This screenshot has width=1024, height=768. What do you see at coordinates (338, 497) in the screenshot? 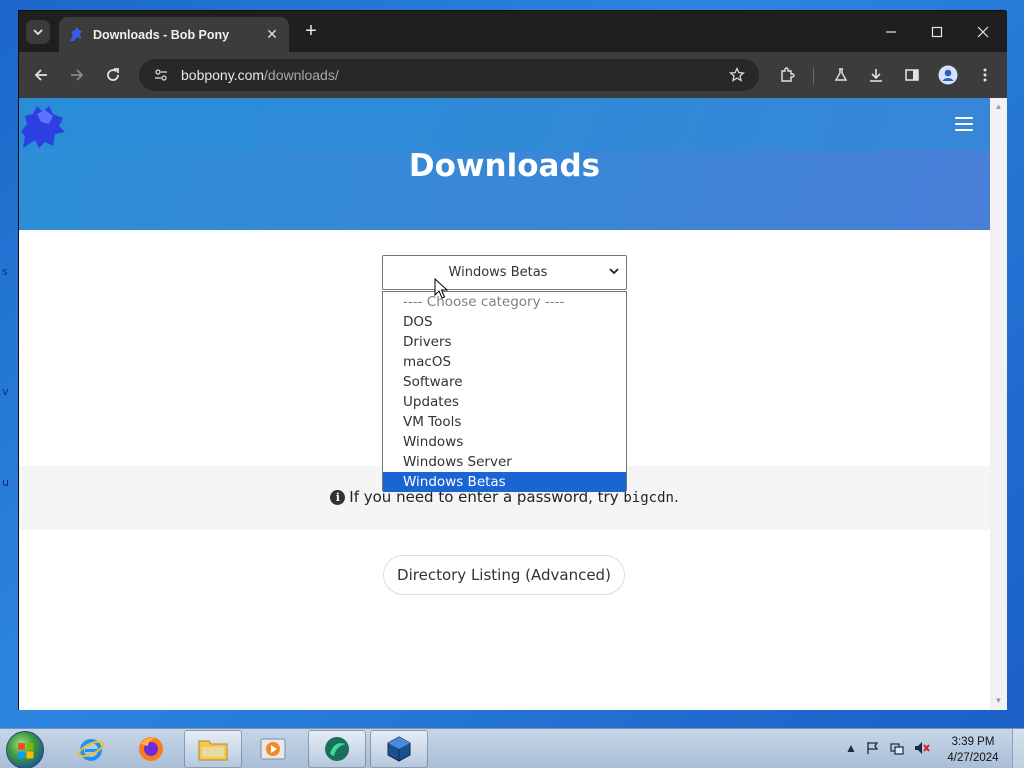
I see `info-circle-icon: i` at bounding box center [338, 497].